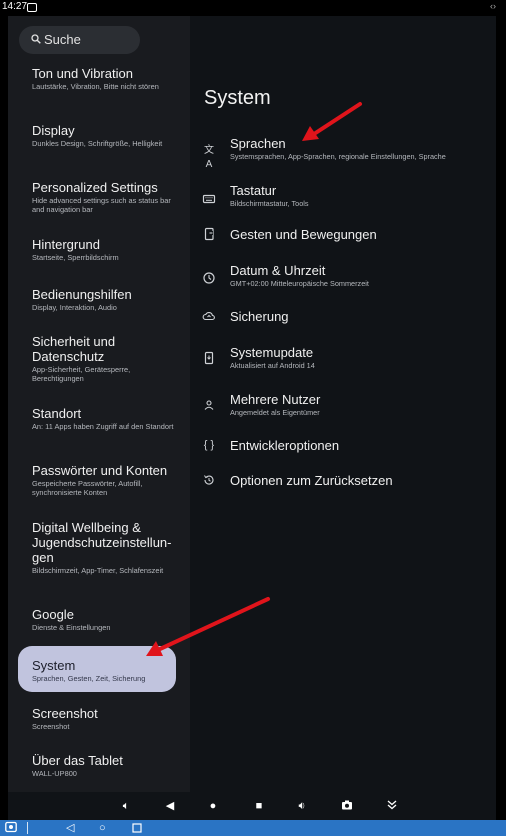 This screenshot has width=506, height=836. I want to click on search-label: Suche, so click(62, 39).